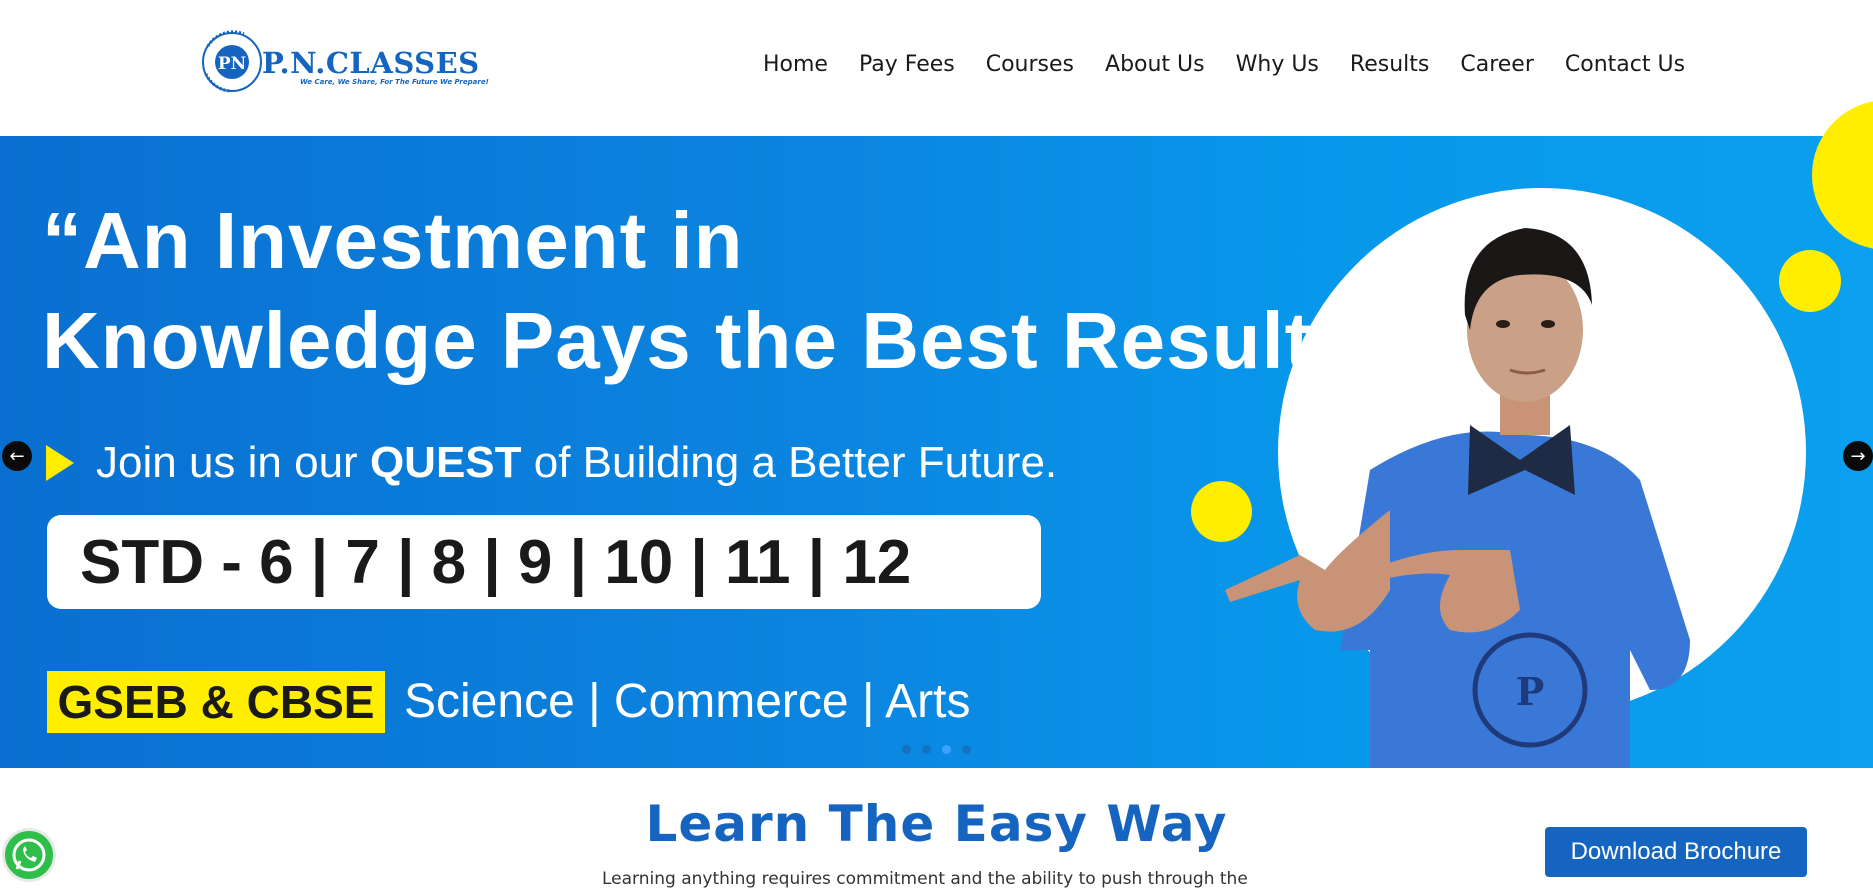 The width and height of the screenshot is (1873, 889). Describe the element at coordinates (795, 64) in the screenshot. I see `nav-home: Home` at that location.